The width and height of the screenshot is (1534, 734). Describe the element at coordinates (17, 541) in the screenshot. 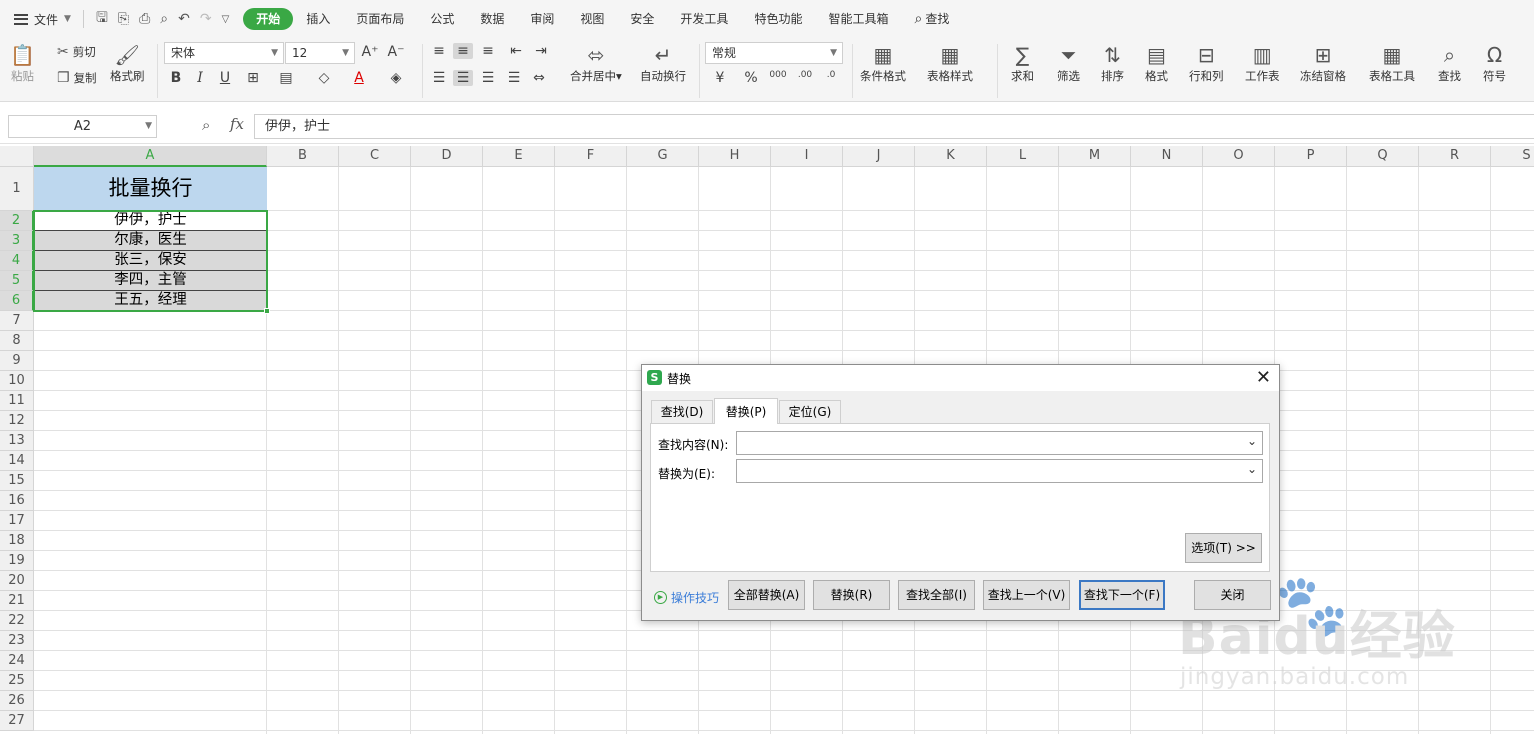

I see `row-header-18: 18` at that location.